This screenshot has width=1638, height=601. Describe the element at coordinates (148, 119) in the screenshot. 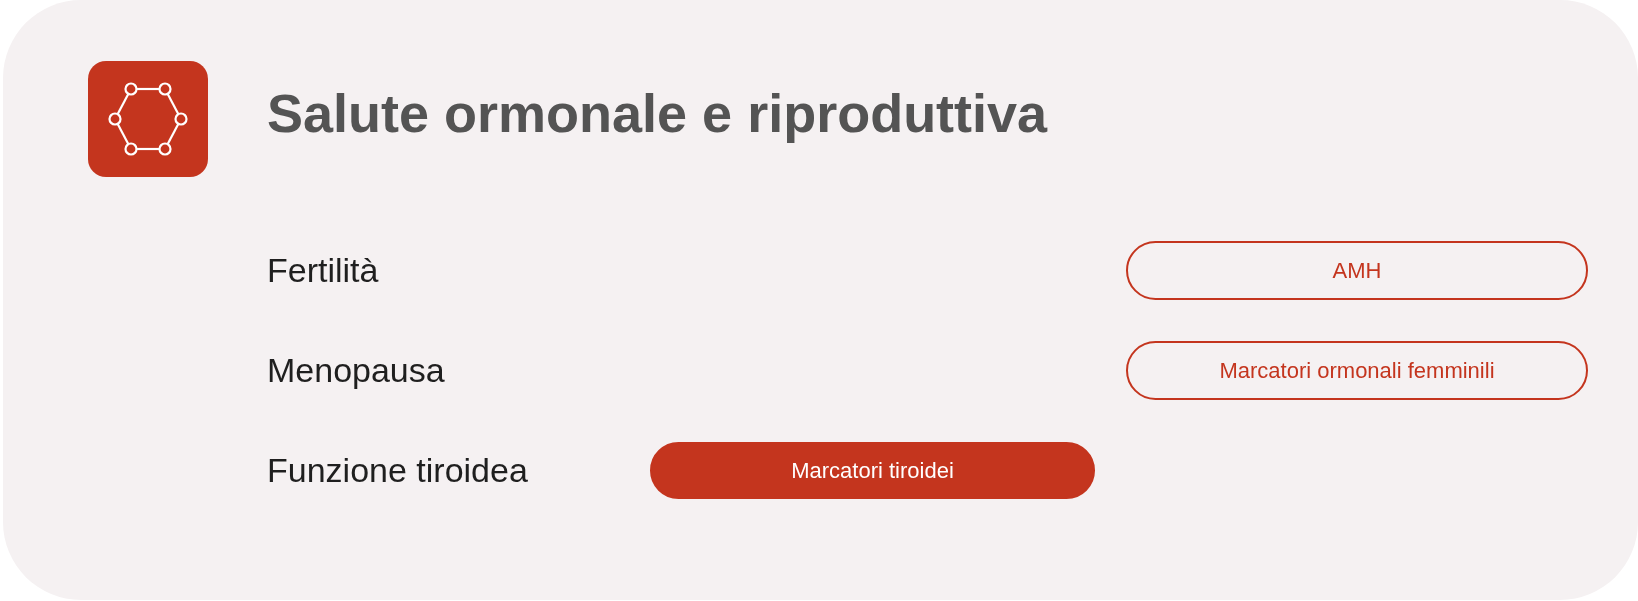

I see `hexagon-nodes-icon` at that location.